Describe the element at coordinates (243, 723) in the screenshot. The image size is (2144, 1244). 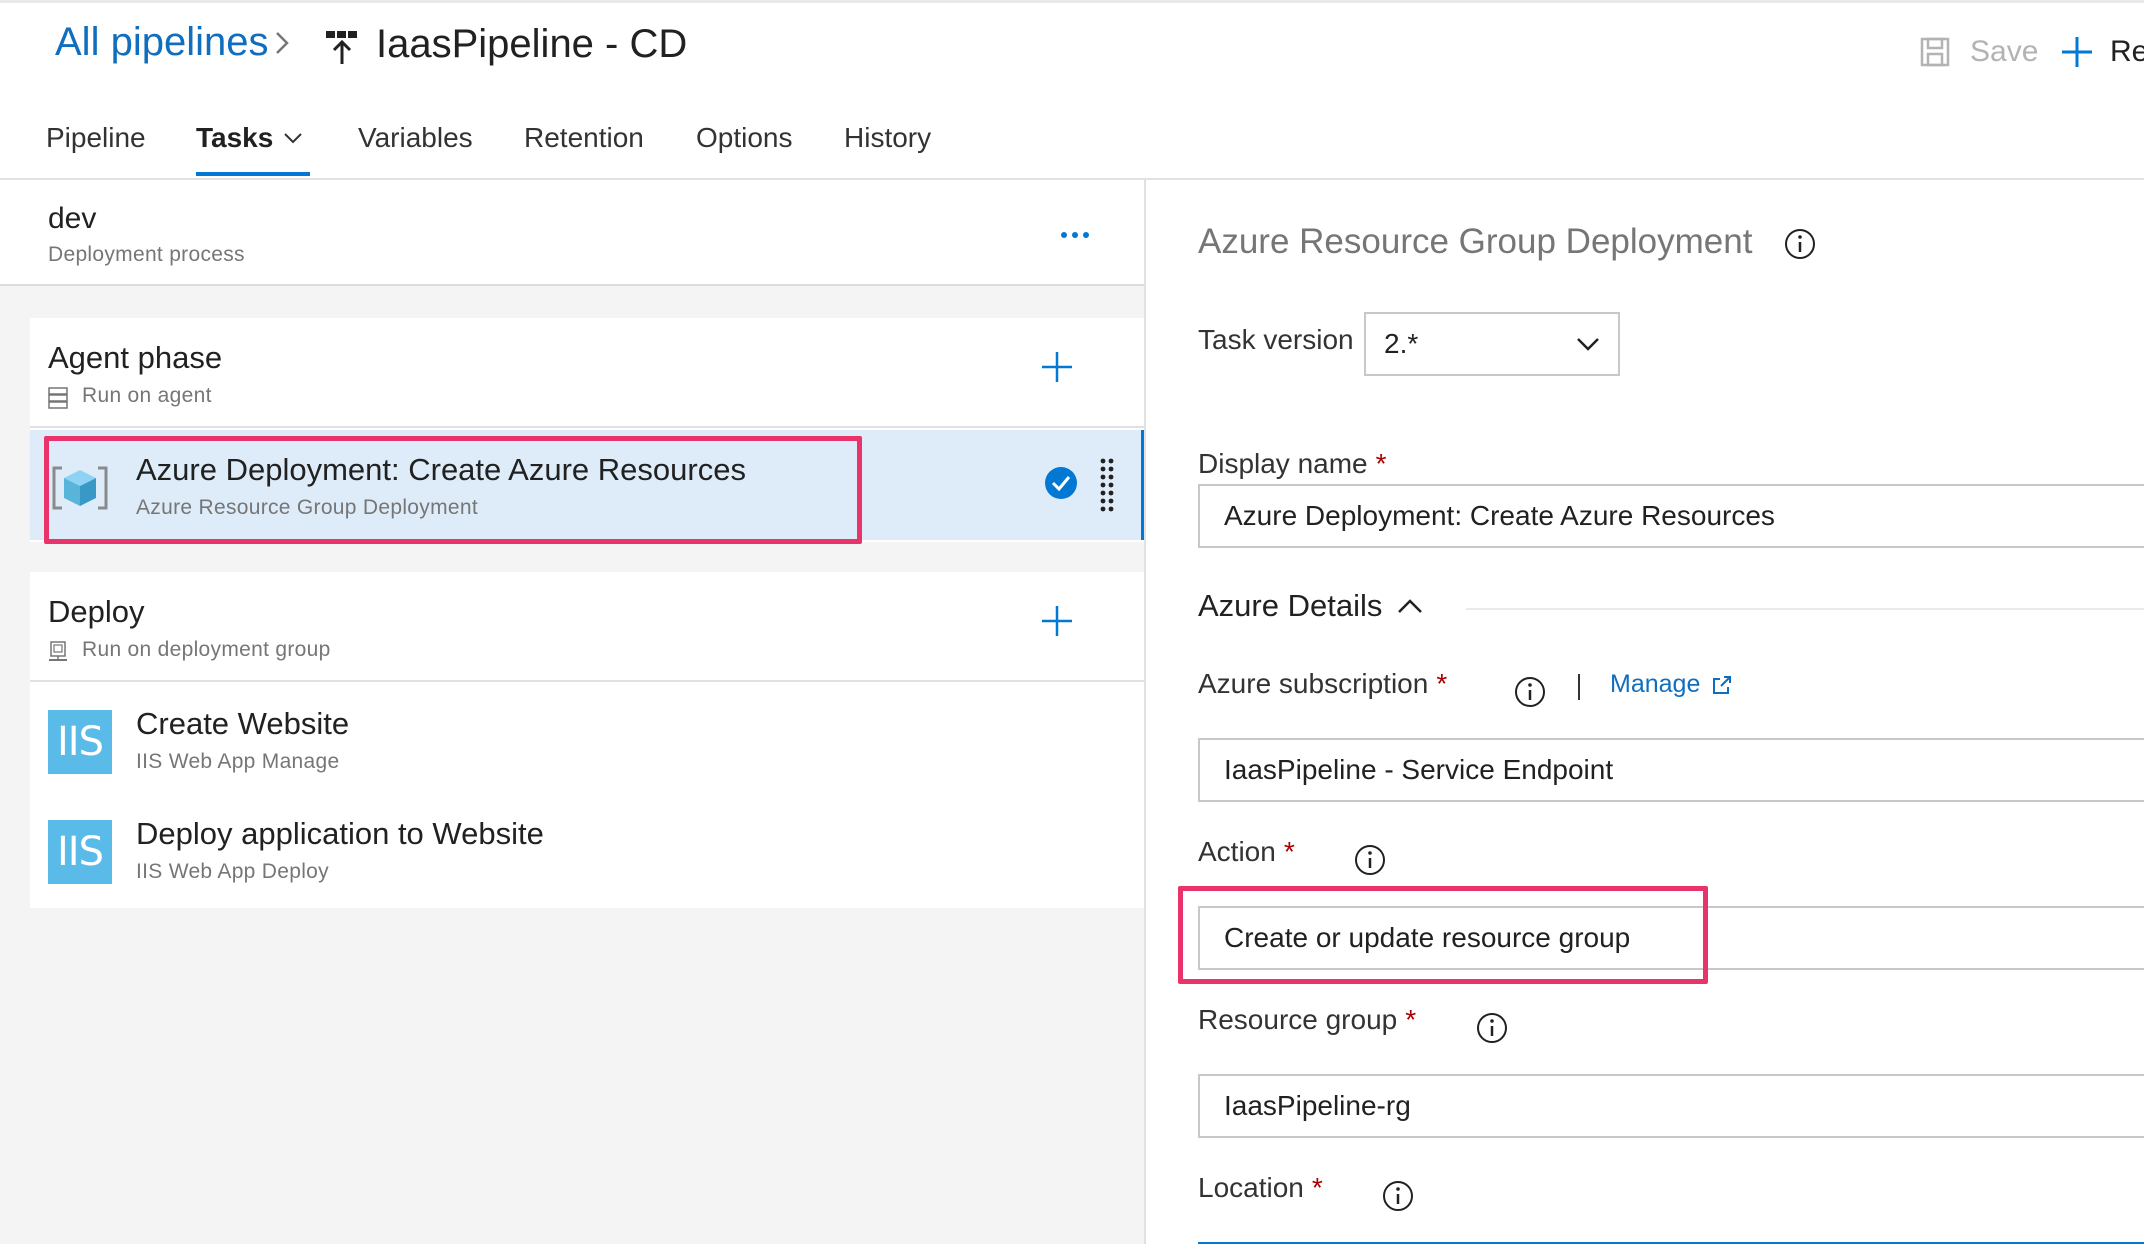
I see `task-title: Create Website` at that location.